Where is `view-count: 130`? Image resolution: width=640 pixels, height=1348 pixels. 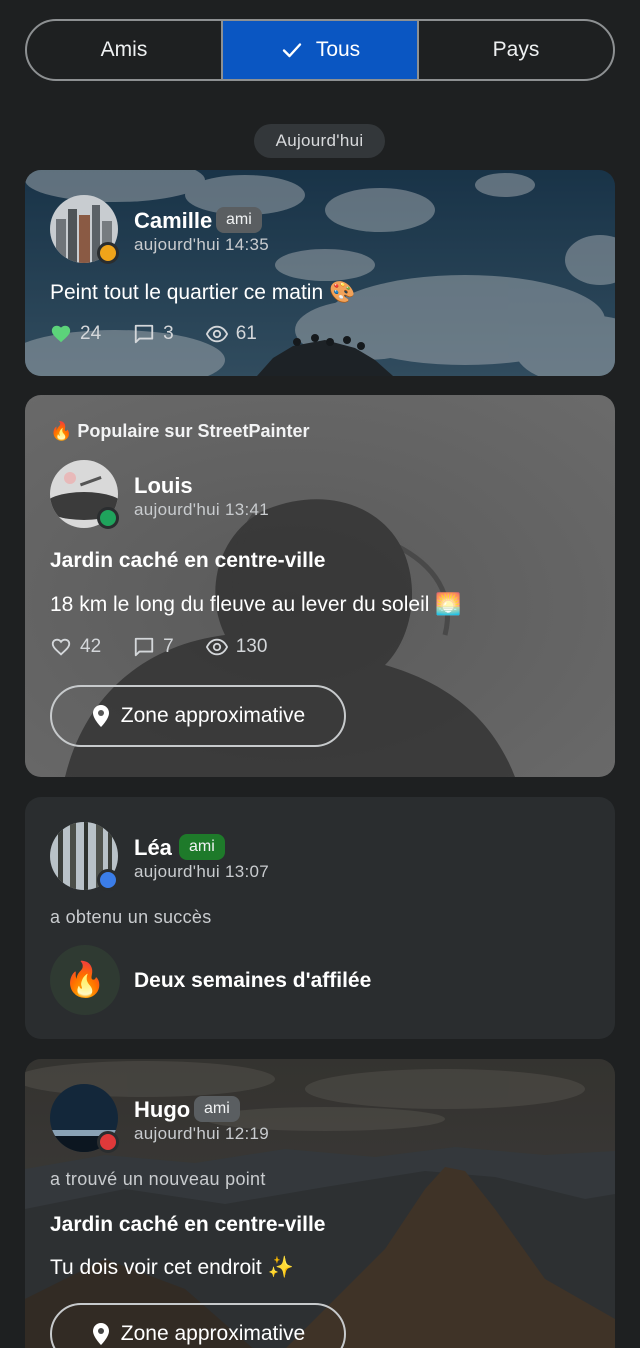
view-count: 130 is located at coordinates (251, 646).